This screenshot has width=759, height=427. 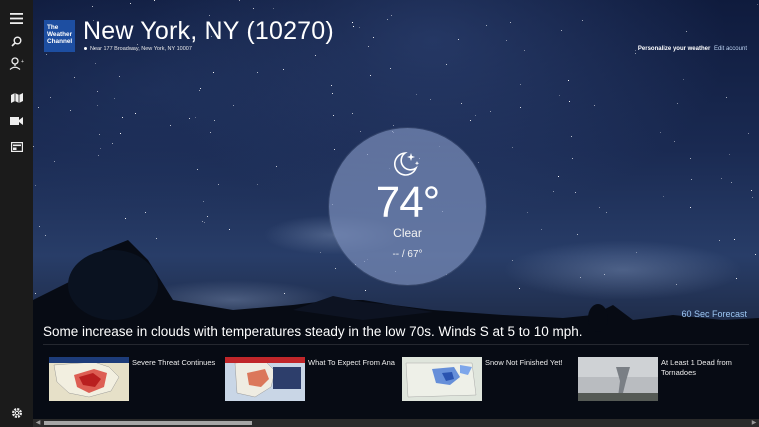 I want to click on personalize-bar: Personalize your weather Edit account, so click(x=692, y=49).